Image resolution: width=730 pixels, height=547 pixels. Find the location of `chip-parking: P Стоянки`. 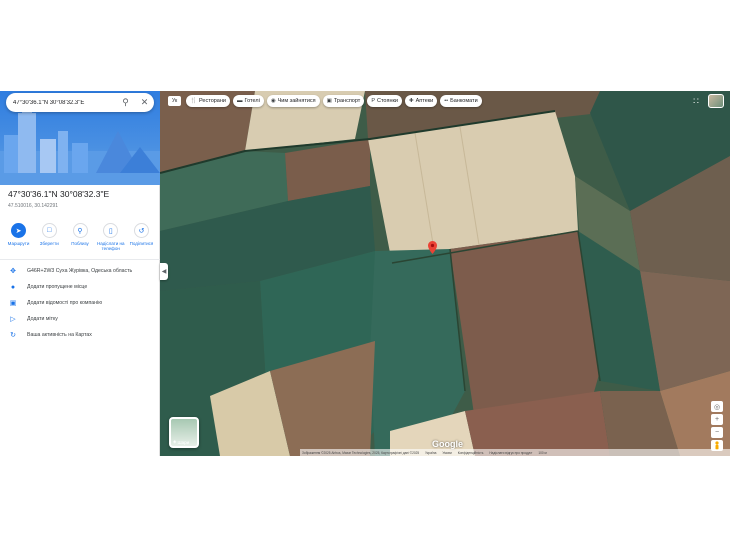

chip-parking: P Стоянки is located at coordinates (384, 101).